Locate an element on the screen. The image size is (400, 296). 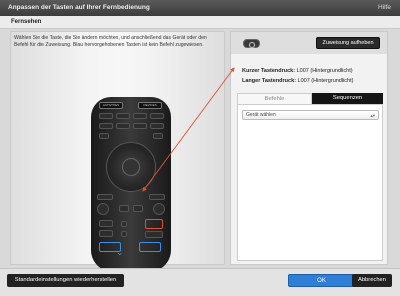
remote-dpad is located at coordinates (131, 167).